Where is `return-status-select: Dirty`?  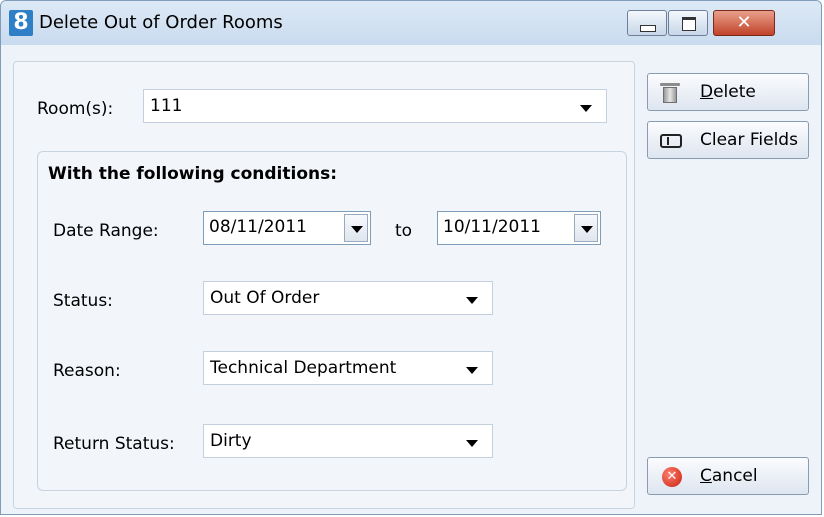 return-status-select: Dirty is located at coordinates (348, 441).